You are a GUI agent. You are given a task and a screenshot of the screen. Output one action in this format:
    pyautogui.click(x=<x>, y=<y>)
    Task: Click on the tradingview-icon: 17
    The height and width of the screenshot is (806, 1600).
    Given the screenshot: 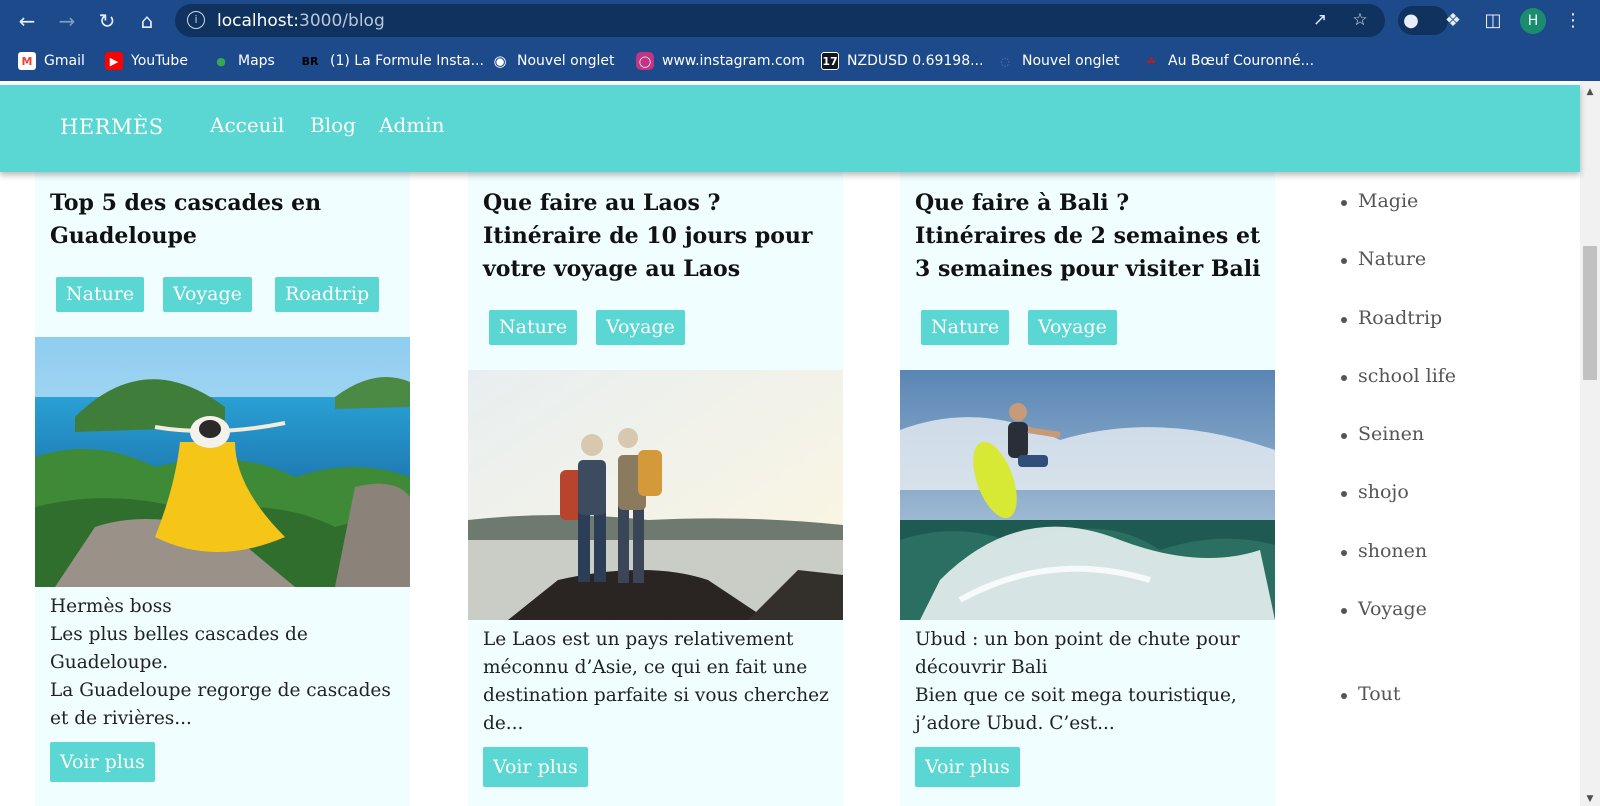 What is the action you would take?
    pyautogui.click(x=830, y=61)
    